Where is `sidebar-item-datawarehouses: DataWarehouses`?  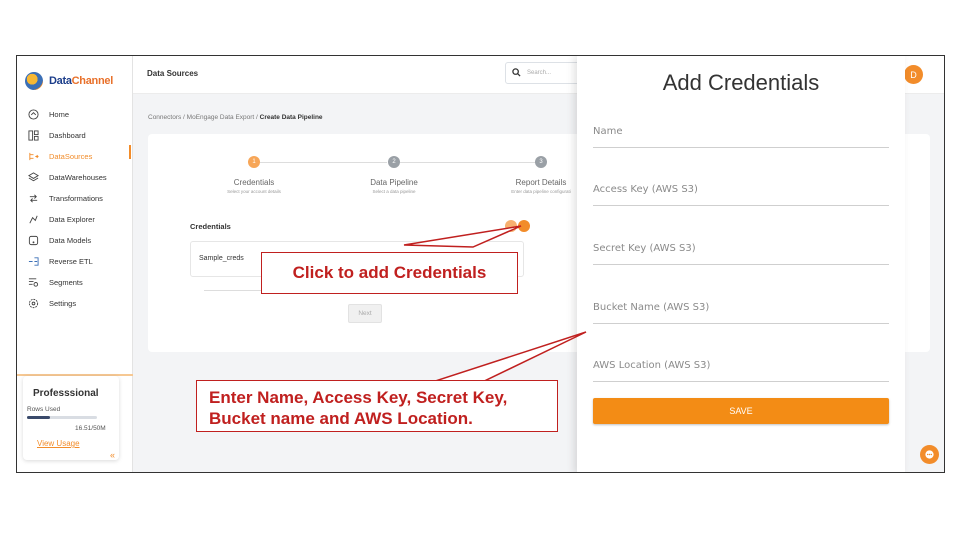
sidebar-item-datawarehouses: DataWarehouses is located at coordinates (77, 177).